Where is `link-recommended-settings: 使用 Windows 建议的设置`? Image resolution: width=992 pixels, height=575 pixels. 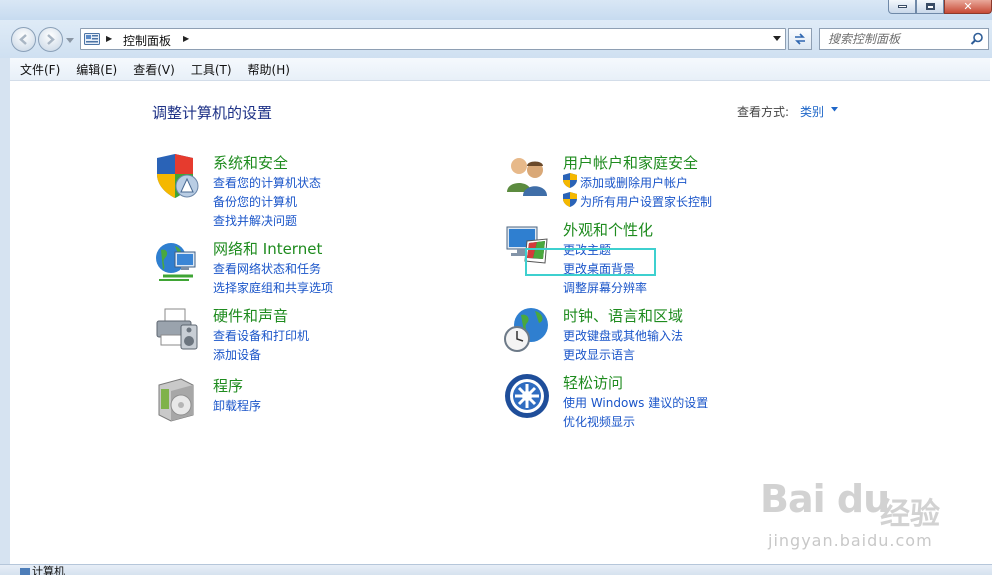
link-recommended-settings: 使用 Windows 建议的设置 is located at coordinates (635, 402).